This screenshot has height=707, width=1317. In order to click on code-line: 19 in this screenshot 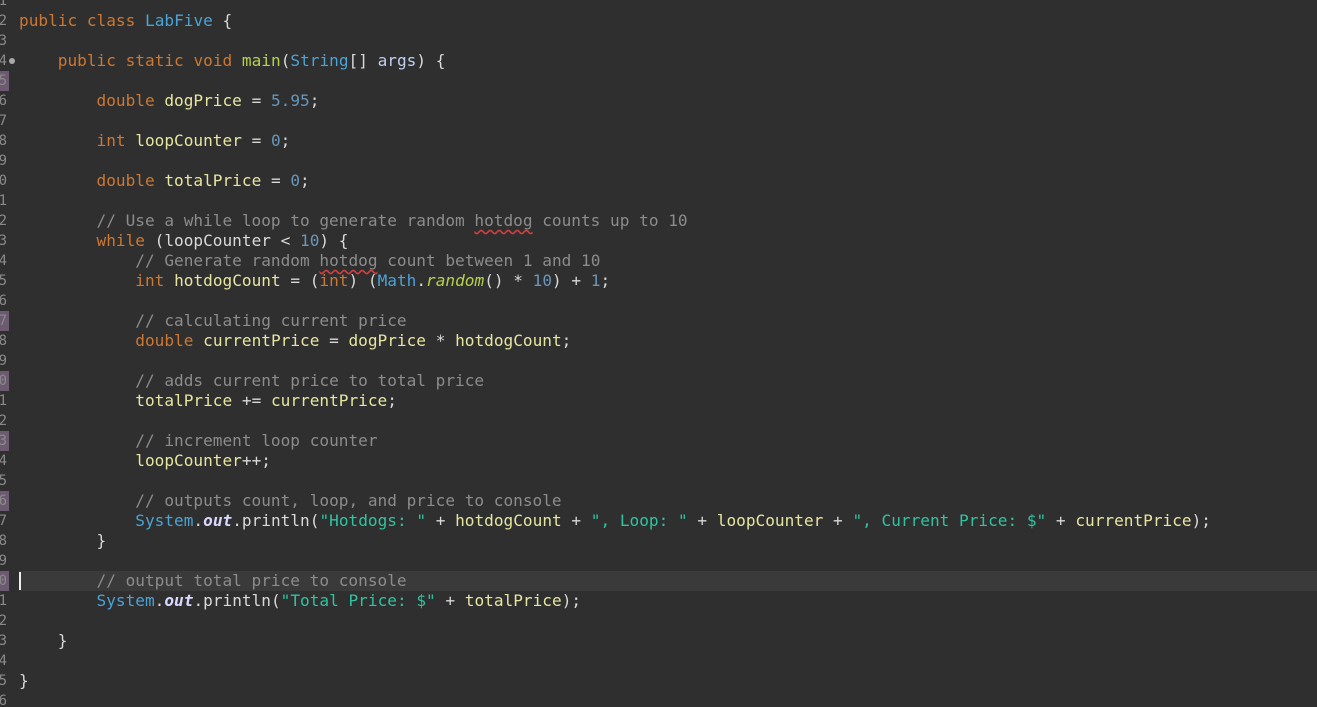, I will do `click(658, 361)`.